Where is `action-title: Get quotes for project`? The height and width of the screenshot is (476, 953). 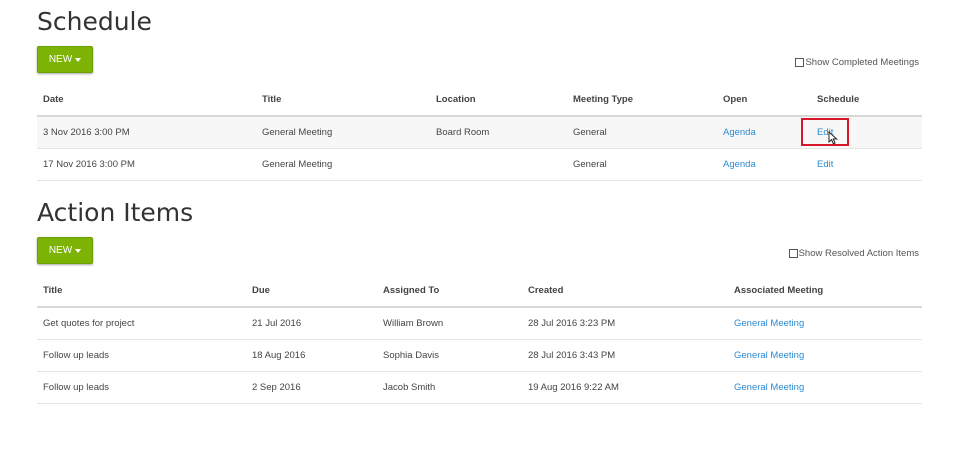 action-title: Get quotes for project is located at coordinates (141, 323).